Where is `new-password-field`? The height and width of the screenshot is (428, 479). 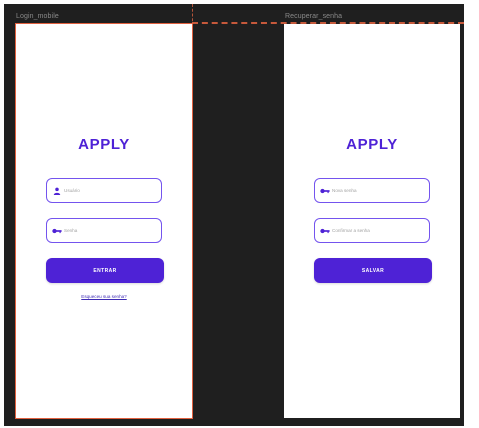 new-password-field is located at coordinates (372, 190).